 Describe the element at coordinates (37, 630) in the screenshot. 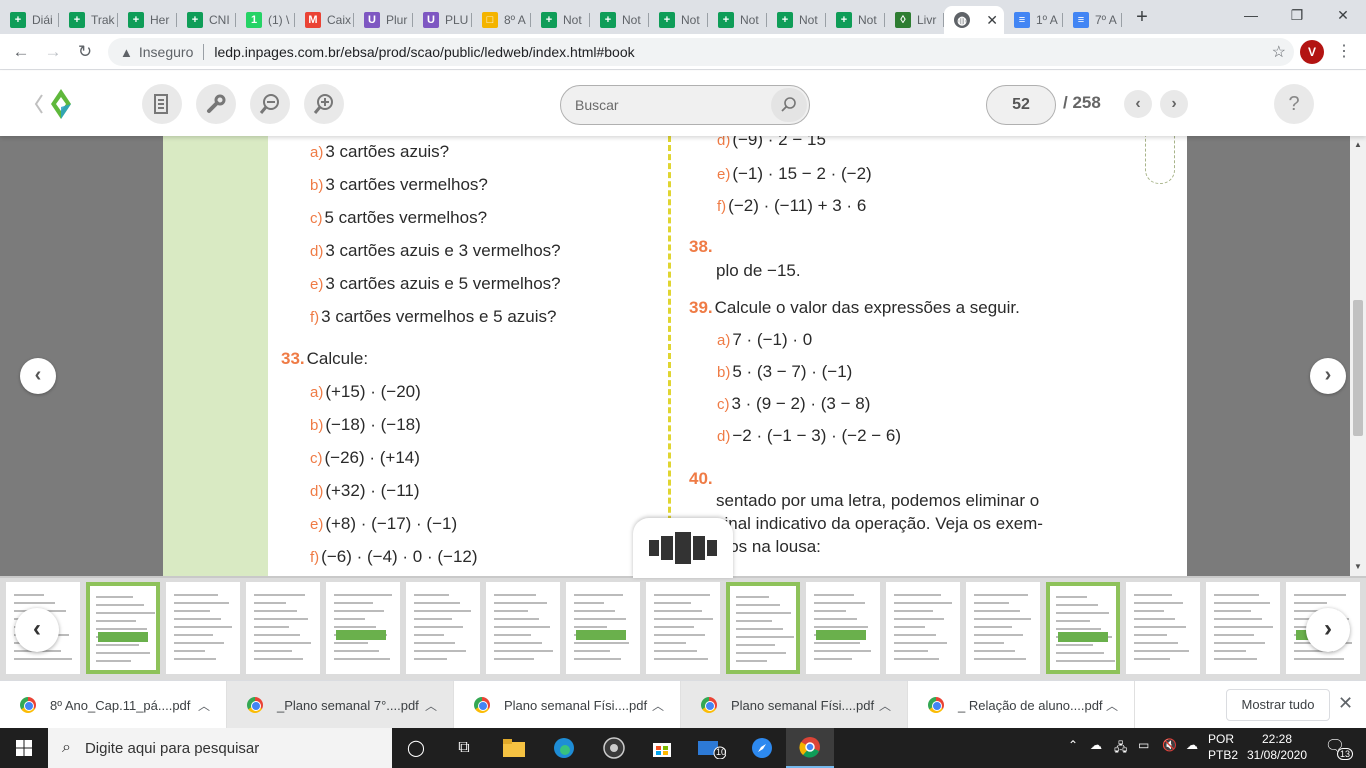

I see `thumbnails-prev-chevron-icon: ‹` at that location.